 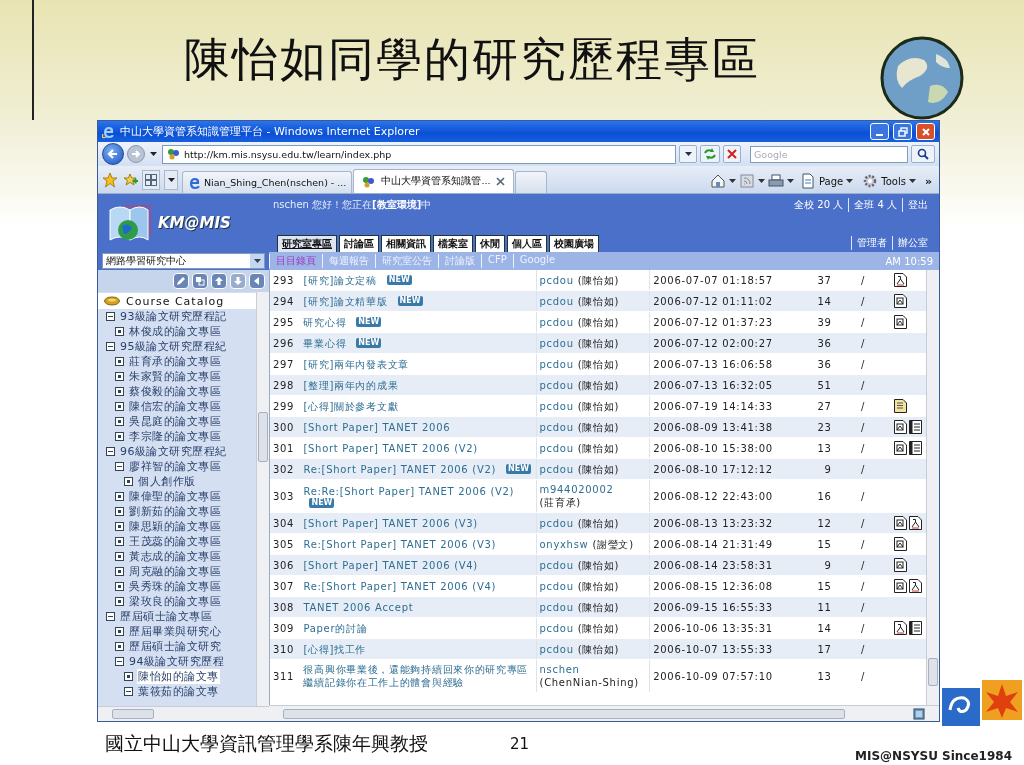 I want to click on add-favorite-icon, so click(x=130, y=180).